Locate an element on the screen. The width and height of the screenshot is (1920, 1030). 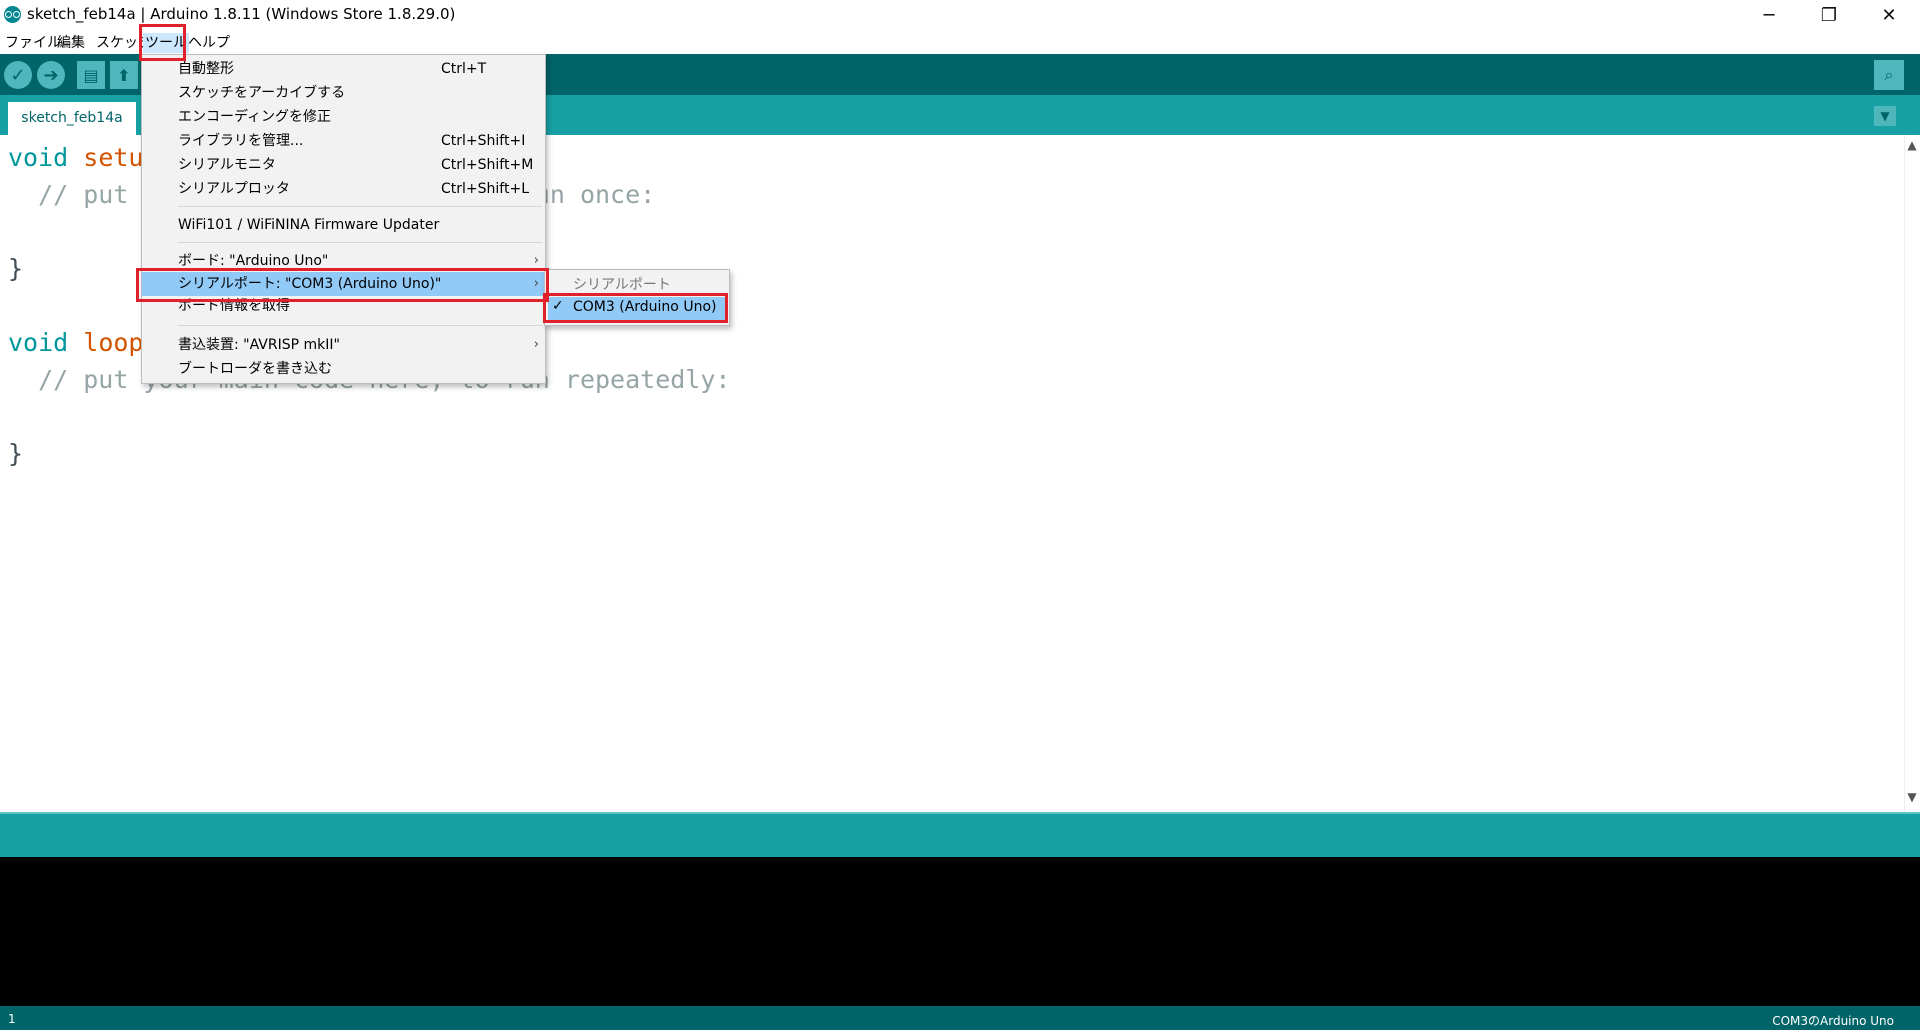
menu-item-label: シリアルポート: "COM3 (Arduino Uno)" is located at coordinates (310, 284).